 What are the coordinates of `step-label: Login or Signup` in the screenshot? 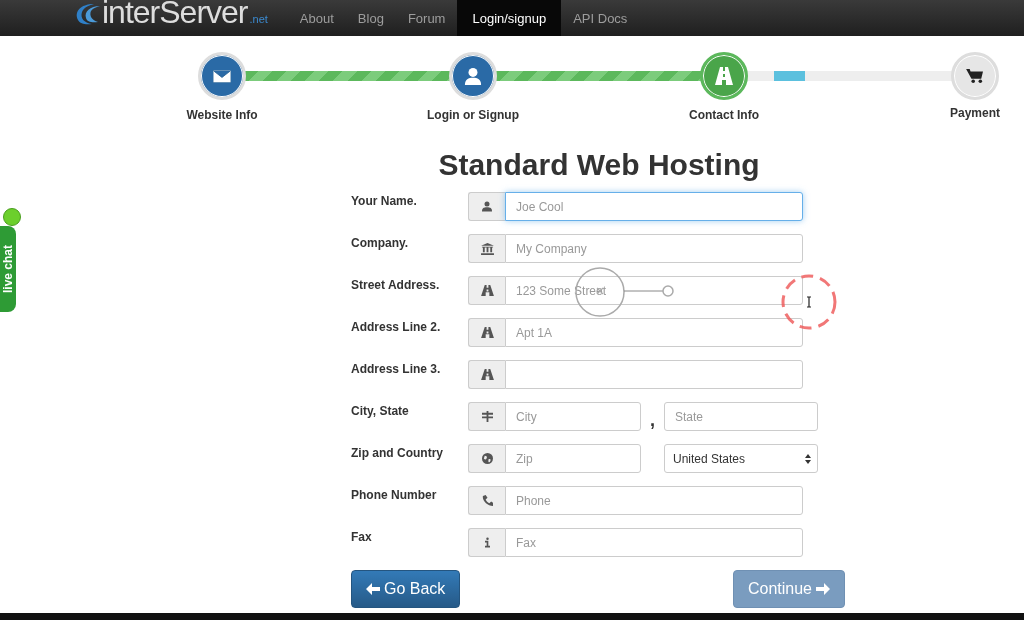 It's located at (473, 115).